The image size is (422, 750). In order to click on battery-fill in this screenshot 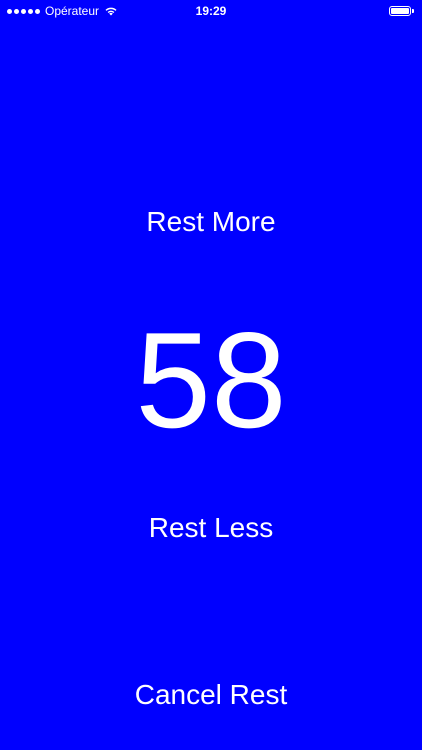, I will do `click(400, 11)`.